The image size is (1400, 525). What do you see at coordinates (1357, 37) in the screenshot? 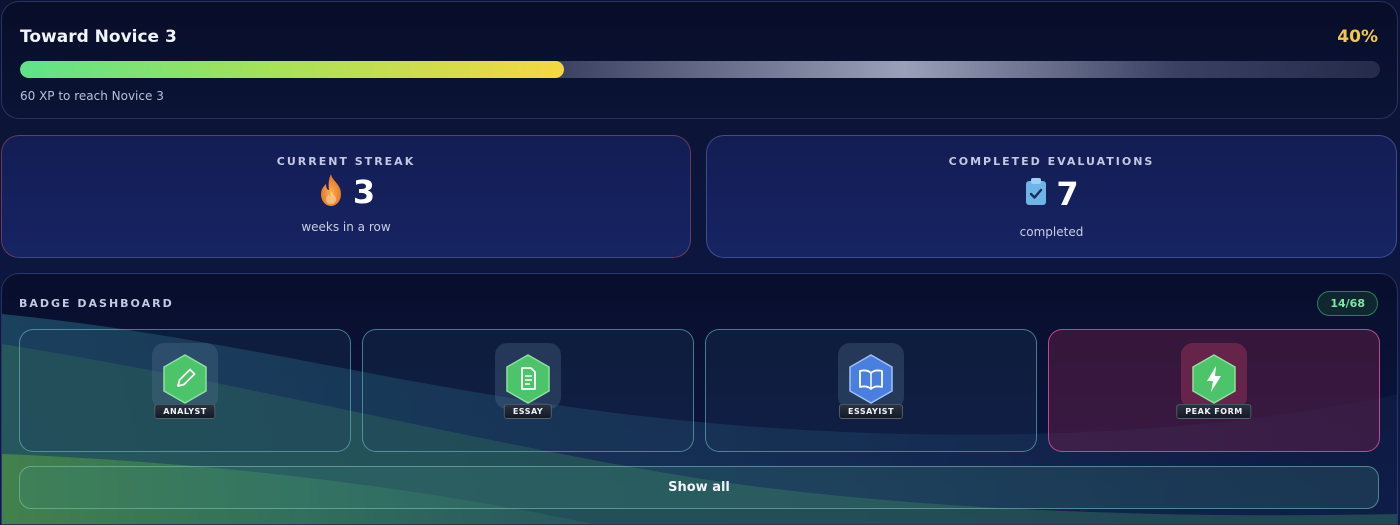
I see `progress-percent: 40%` at bounding box center [1357, 37].